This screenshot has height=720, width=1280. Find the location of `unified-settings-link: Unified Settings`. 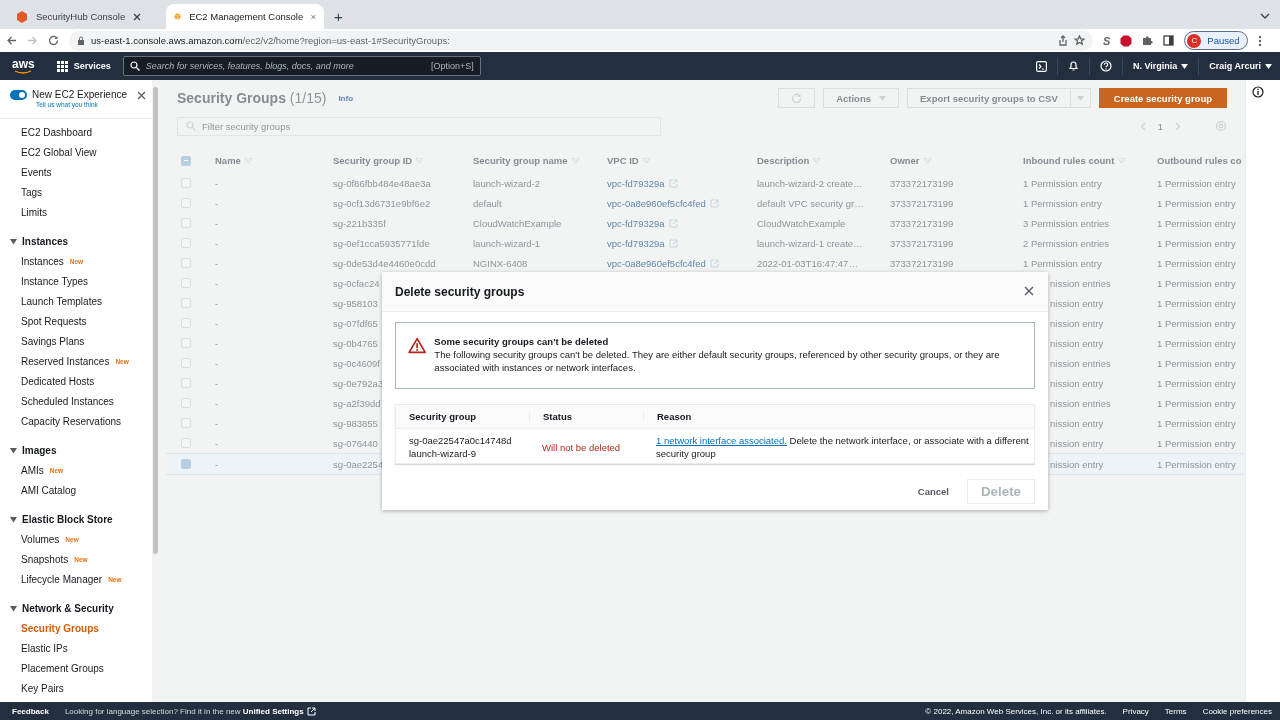

unified-settings-link: Unified Settings is located at coordinates (279, 711).